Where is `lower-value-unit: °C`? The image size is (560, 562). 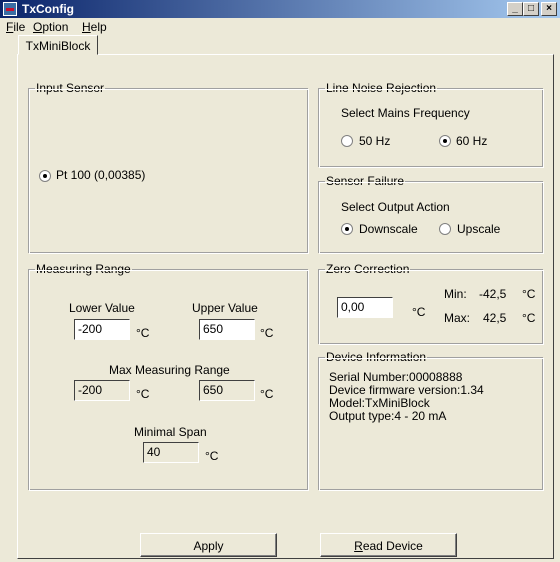
lower-value-unit: °C is located at coordinates (143, 333).